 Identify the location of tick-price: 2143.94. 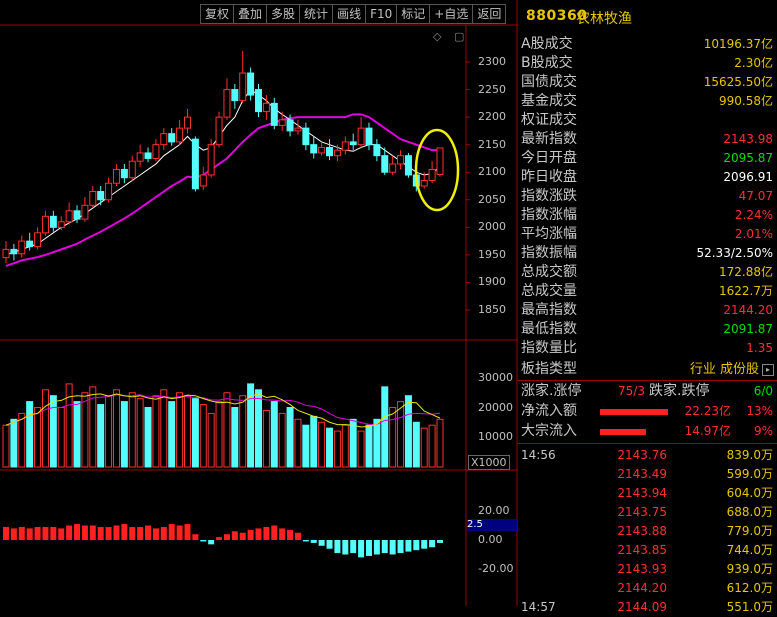
(642, 493).